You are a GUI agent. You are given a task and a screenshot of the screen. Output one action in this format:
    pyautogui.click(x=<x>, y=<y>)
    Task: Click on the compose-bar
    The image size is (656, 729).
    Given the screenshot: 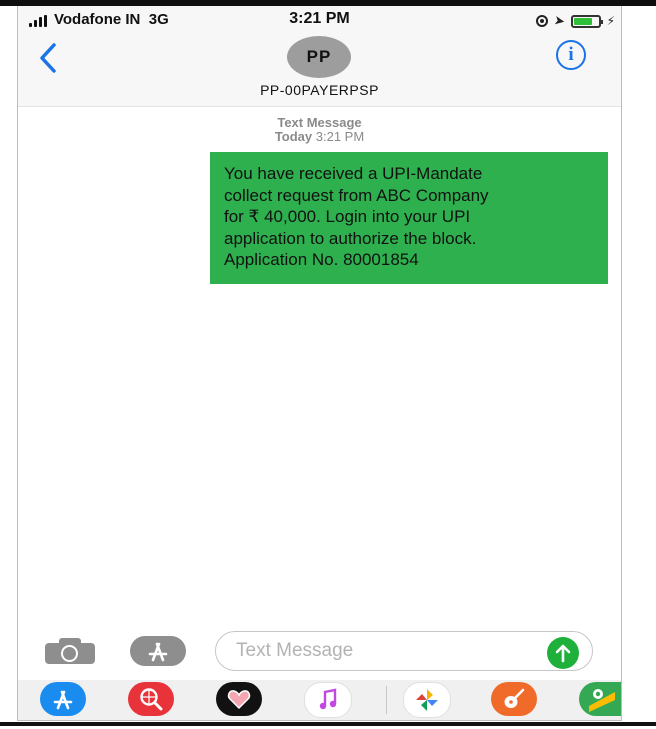 What is the action you would take?
    pyautogui.click(x=319, y=650)
    